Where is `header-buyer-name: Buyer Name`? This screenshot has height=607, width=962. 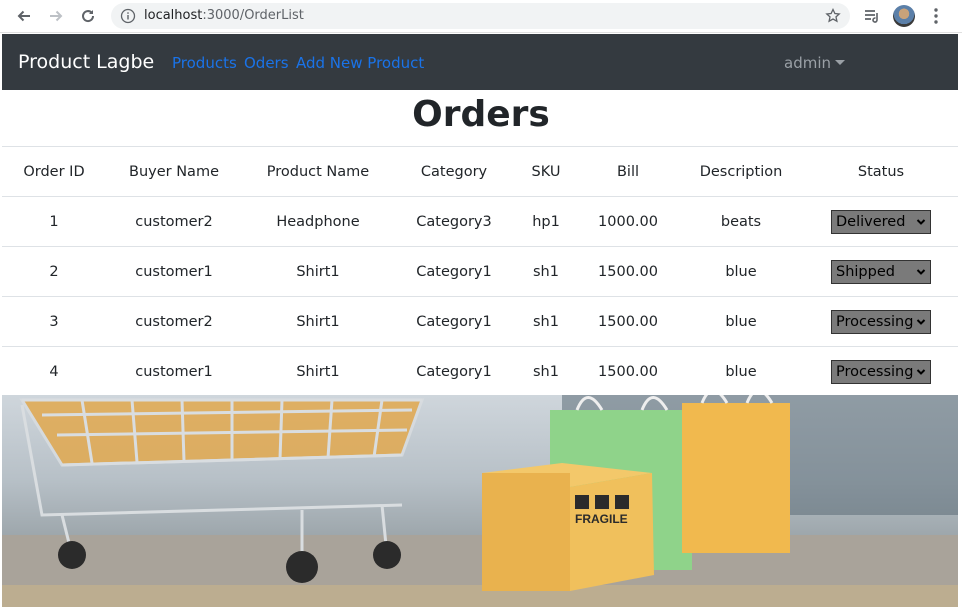
header-buyer-name: Buyer Name is located at coordinates (174, 171).